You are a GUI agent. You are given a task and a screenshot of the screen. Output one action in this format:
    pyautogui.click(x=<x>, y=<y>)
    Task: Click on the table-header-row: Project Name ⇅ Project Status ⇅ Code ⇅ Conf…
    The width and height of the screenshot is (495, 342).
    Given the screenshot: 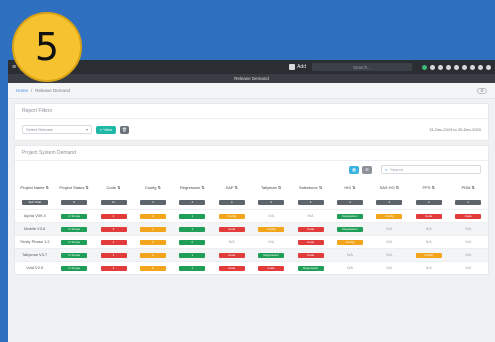 What is the action you would take?
    pyautogui.click(x=251, y=187)
    